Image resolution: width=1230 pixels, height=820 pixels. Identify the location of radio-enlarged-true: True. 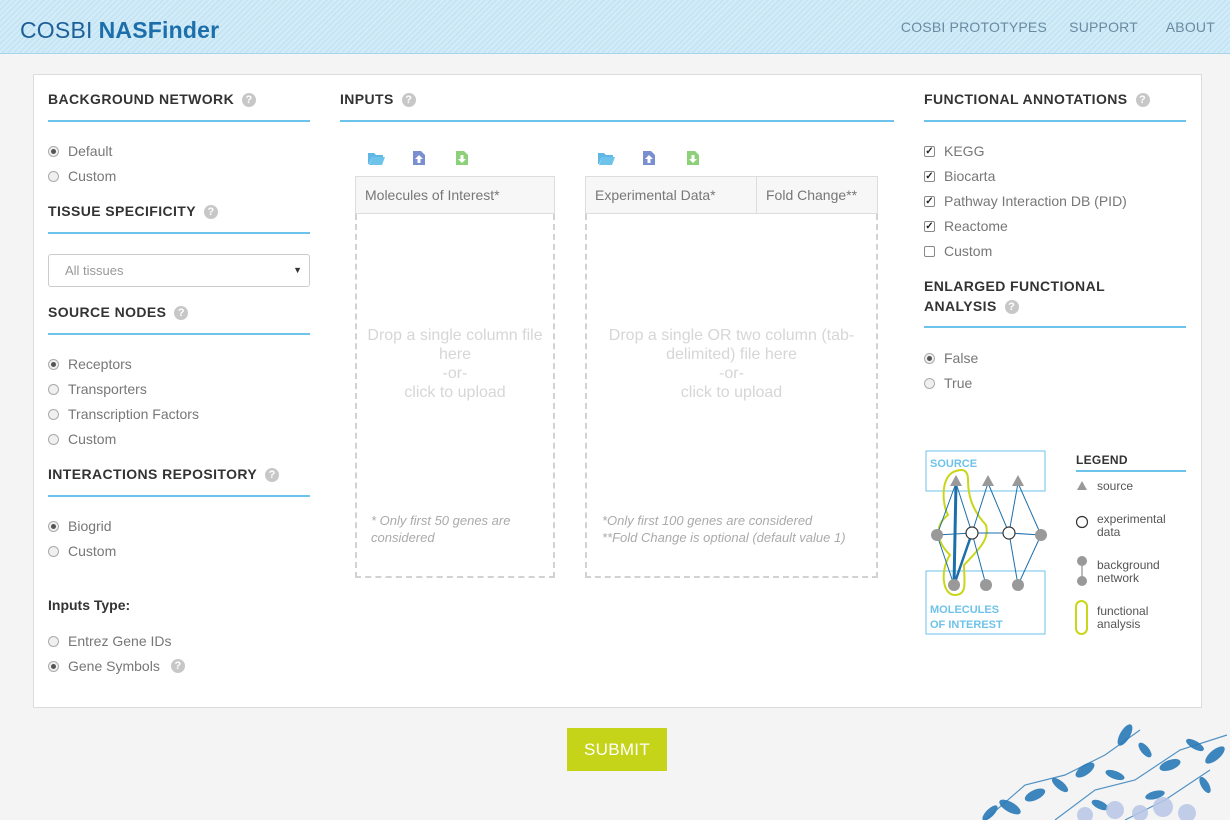
(948, 383).